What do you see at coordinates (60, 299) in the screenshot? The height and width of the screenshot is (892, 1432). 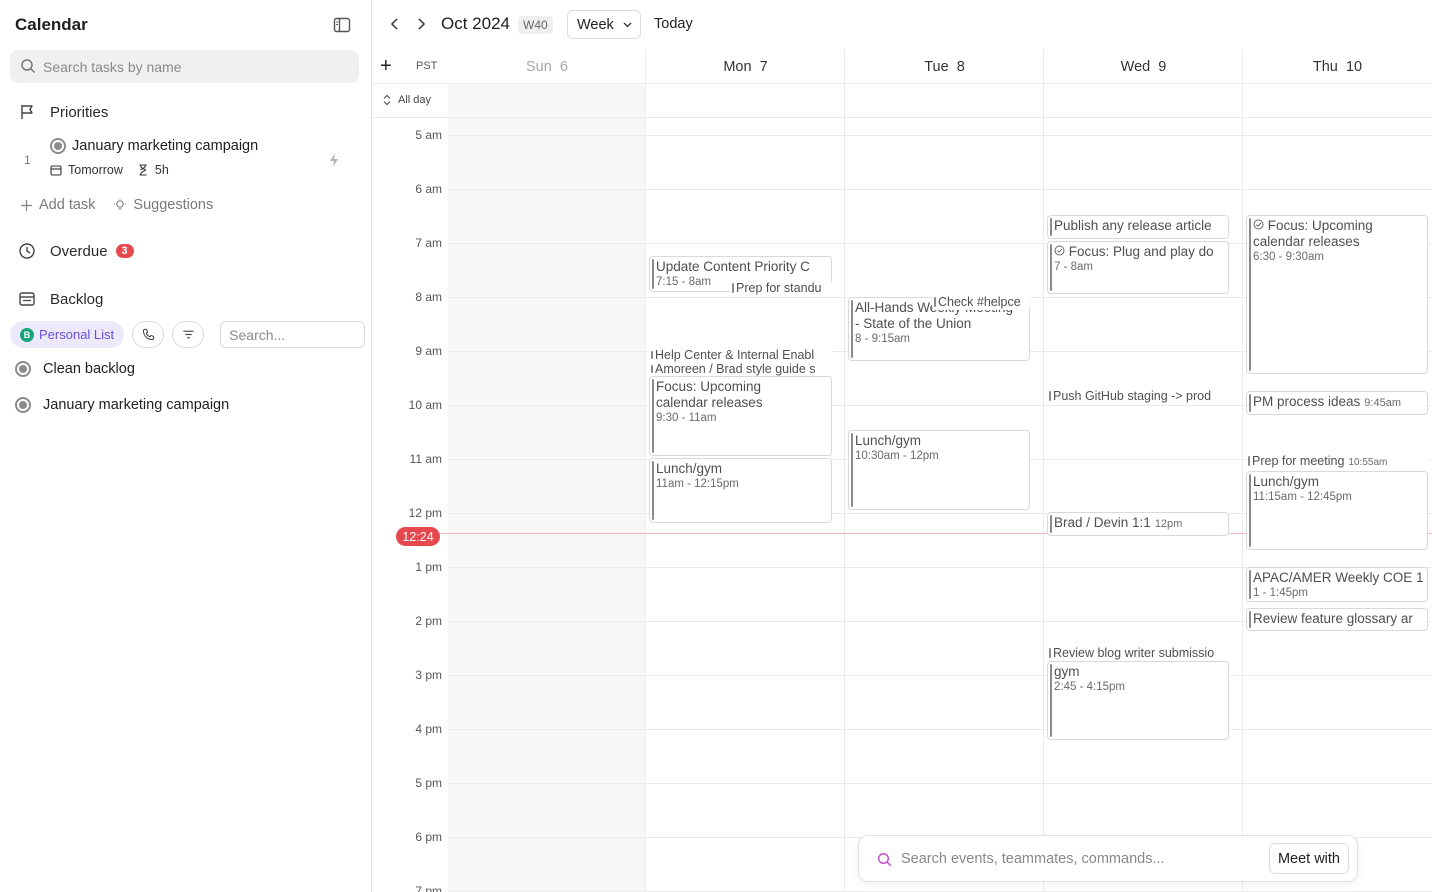 I see `backlog-header: Backlog` at bounding box center [60, 299].